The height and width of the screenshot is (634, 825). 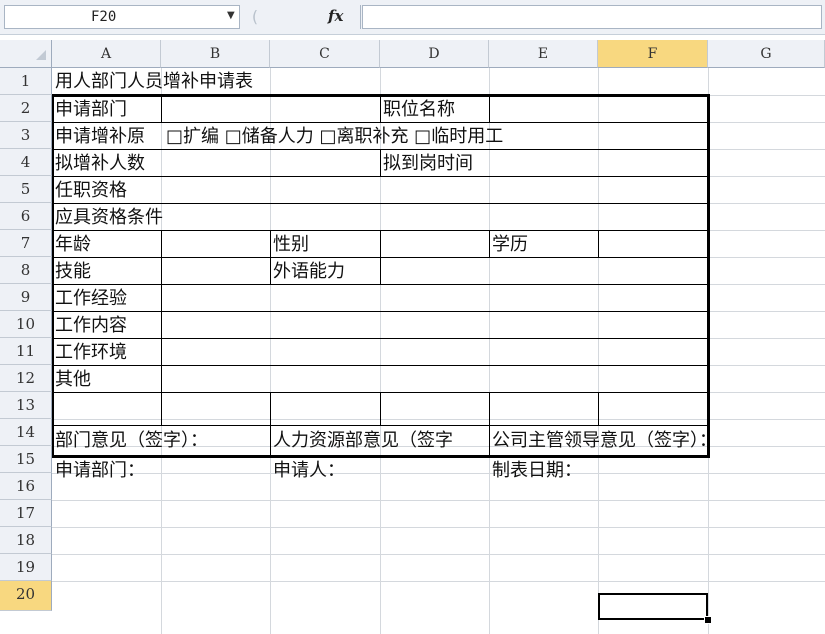 I want to click on column-header-a: A, so click(x=106, y=54).